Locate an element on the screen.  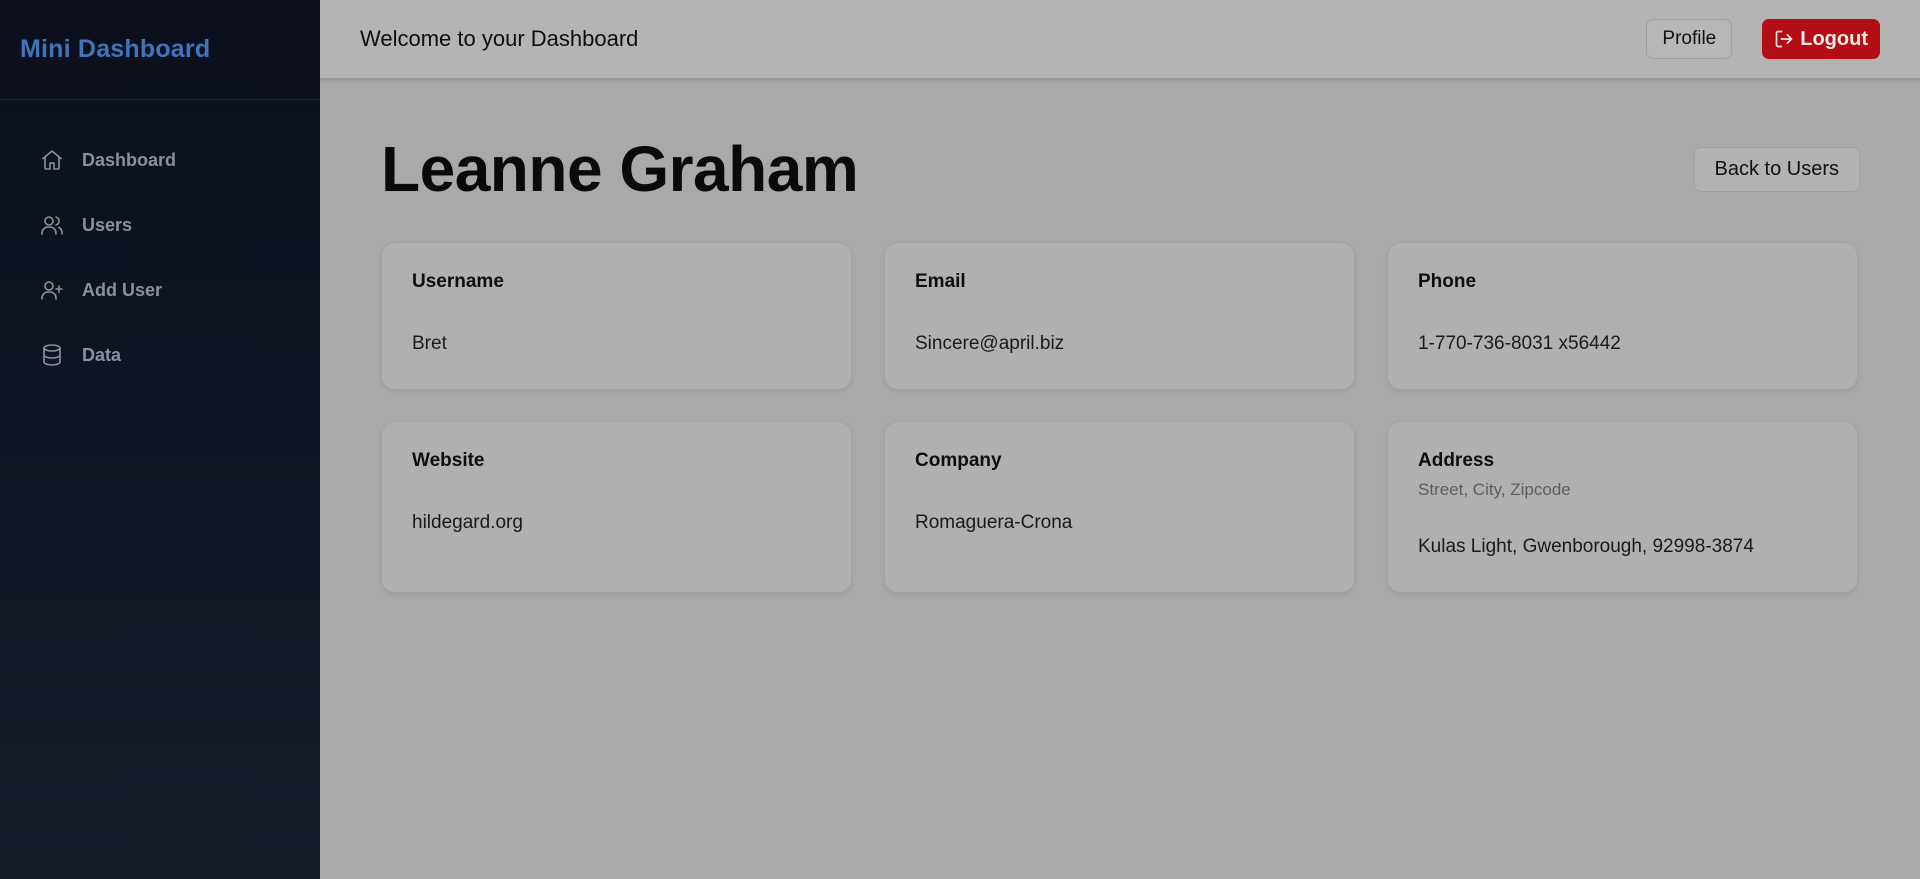
back-to-users-button: Back to Users is located at coordinates (1776, 169).